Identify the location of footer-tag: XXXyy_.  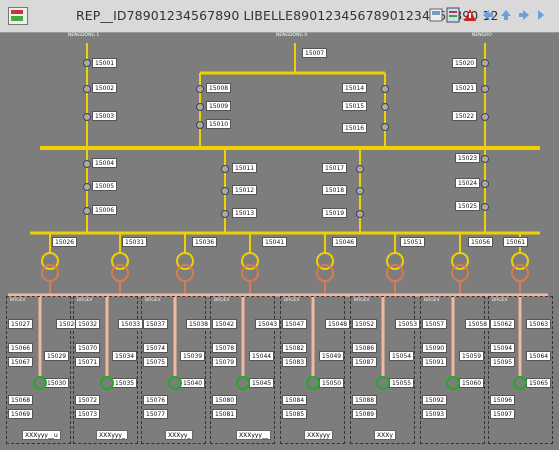
(179, 435).